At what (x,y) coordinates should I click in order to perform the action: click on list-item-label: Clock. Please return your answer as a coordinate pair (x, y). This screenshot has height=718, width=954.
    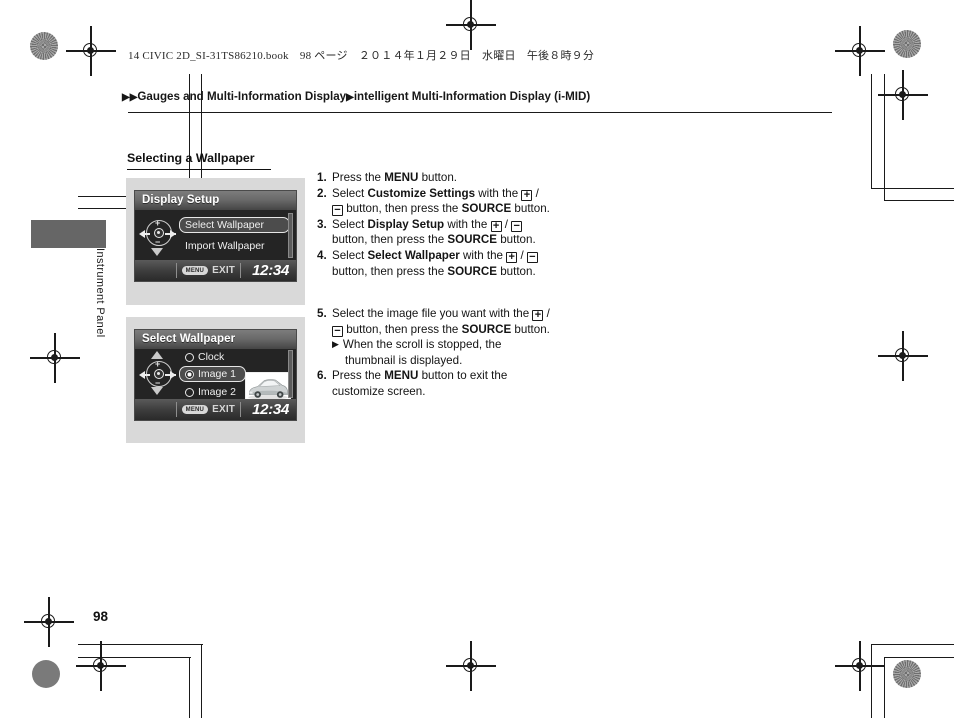
    Looking at the image, I should click on (211, 357).